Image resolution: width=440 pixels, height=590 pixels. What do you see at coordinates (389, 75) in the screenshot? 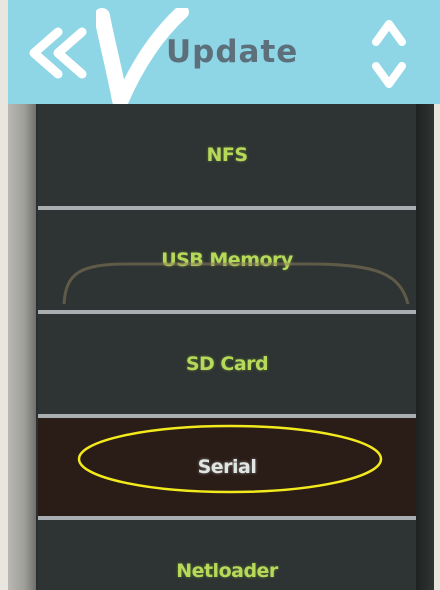
I see `arrow-down-icon` at bounding box center [389, 75].